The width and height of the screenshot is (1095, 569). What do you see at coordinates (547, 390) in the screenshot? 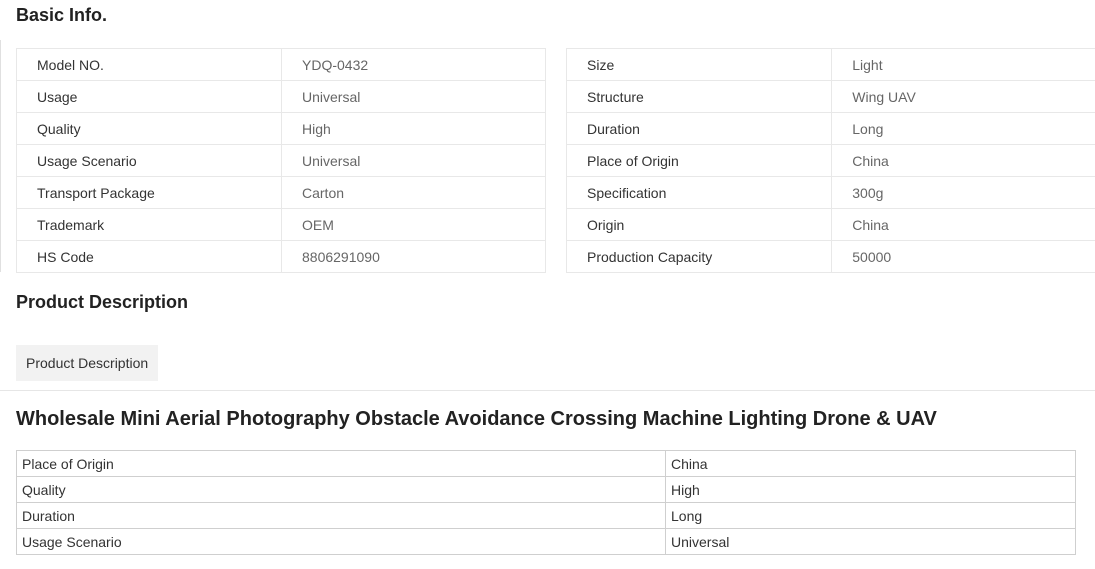
I see `tab-divider` at bounding box center [547, 390].